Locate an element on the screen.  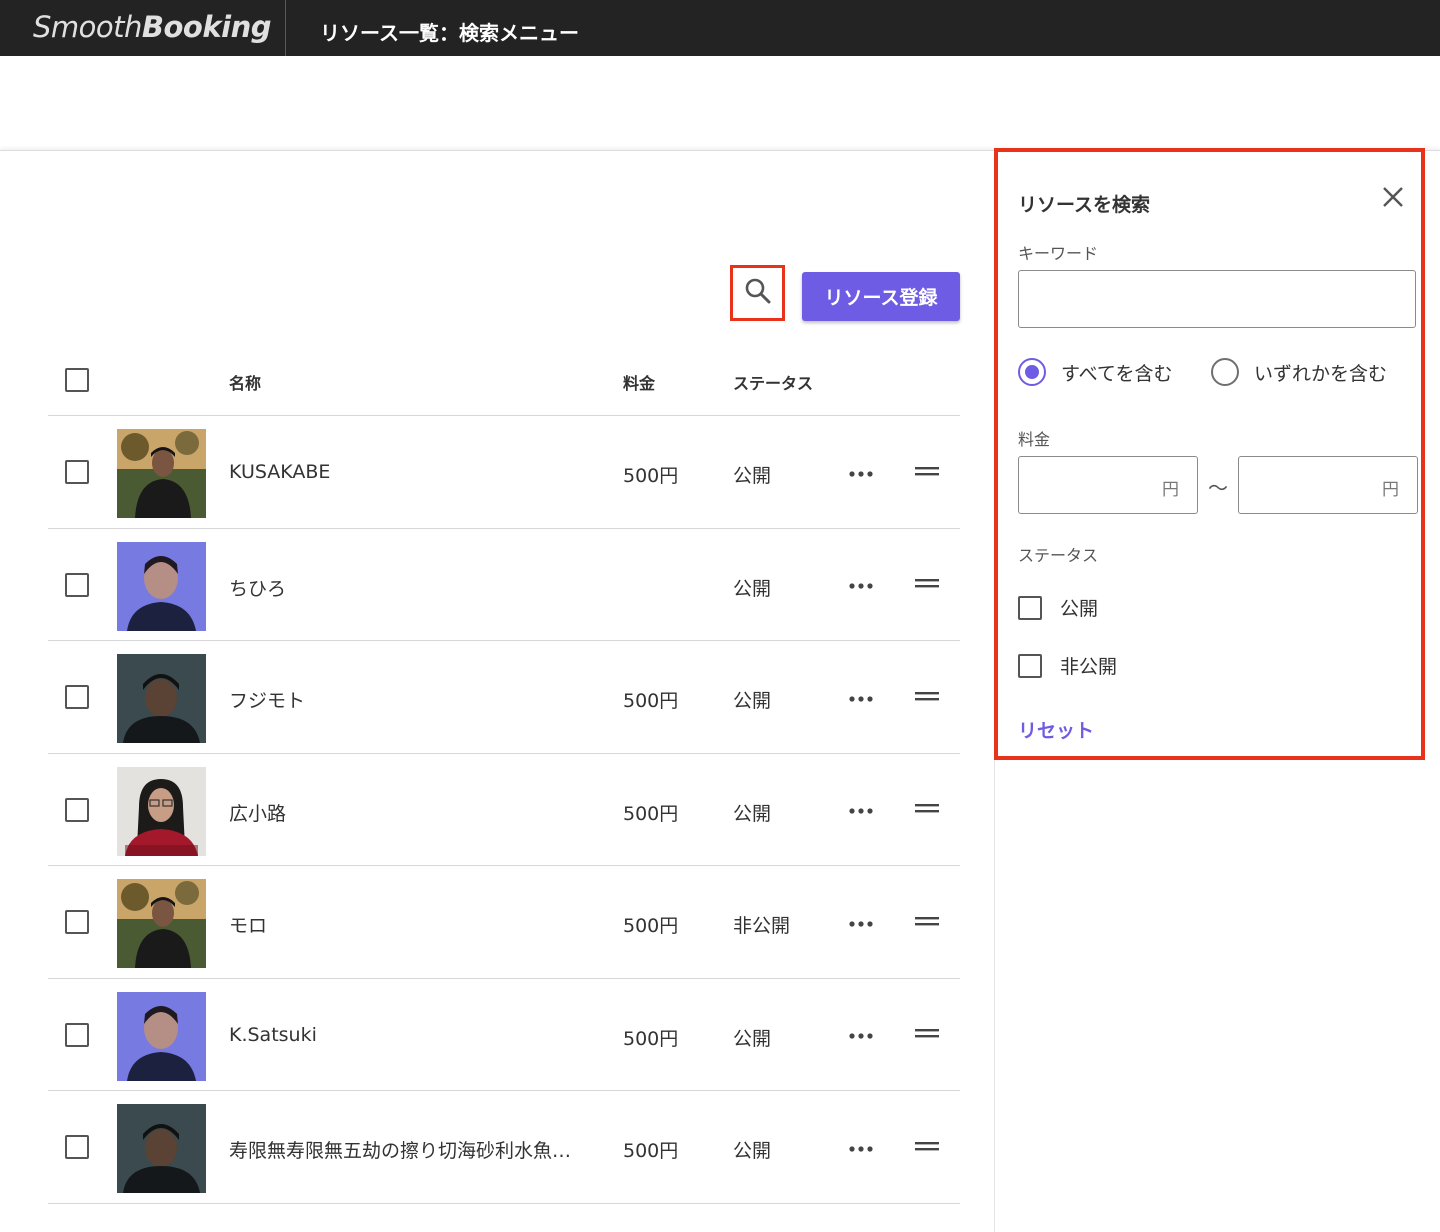
column-header-status: ステータス is located at coordinates (773, 382).